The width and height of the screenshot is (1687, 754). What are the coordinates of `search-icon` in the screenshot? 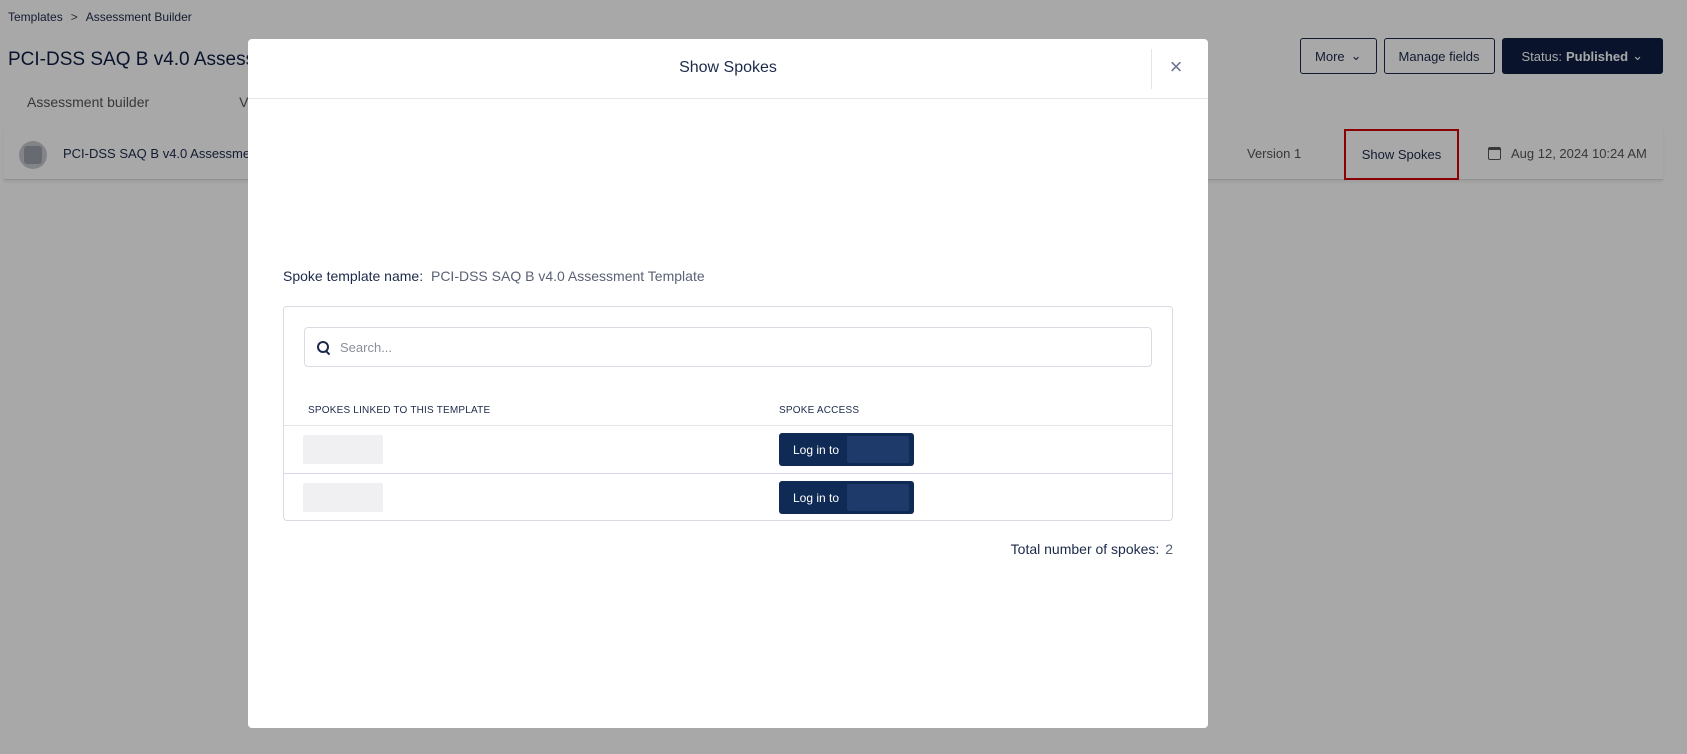 It's located at (323, 347).